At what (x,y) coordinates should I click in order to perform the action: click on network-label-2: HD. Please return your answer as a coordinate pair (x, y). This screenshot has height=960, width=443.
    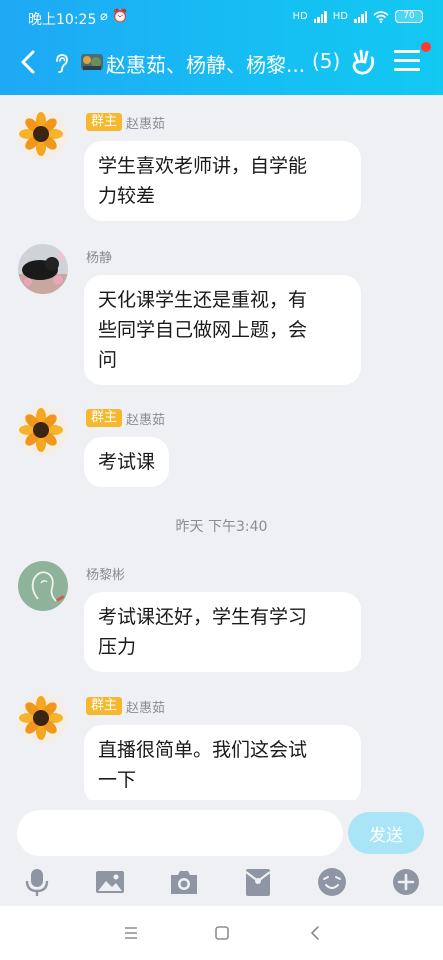
    Looking at the image, I should click on (340, 16).